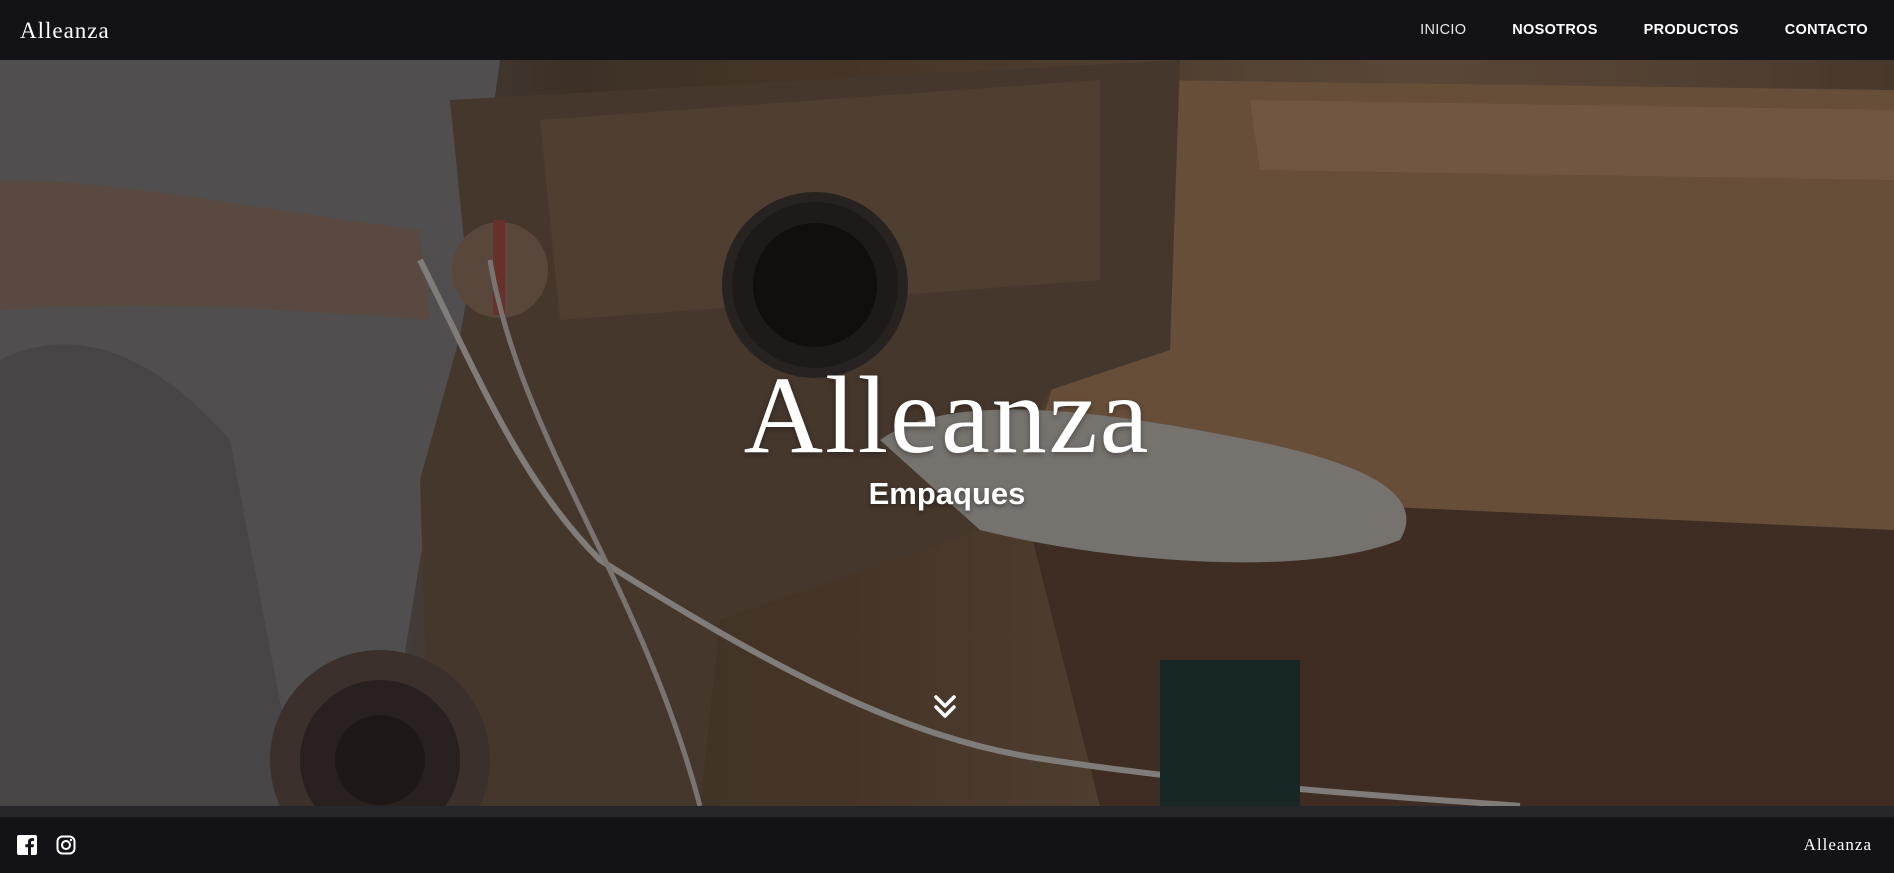 Image resolution: width=1894 pixels, height=873 pixels. I want to click on instagram-icon, so click(66, 845).